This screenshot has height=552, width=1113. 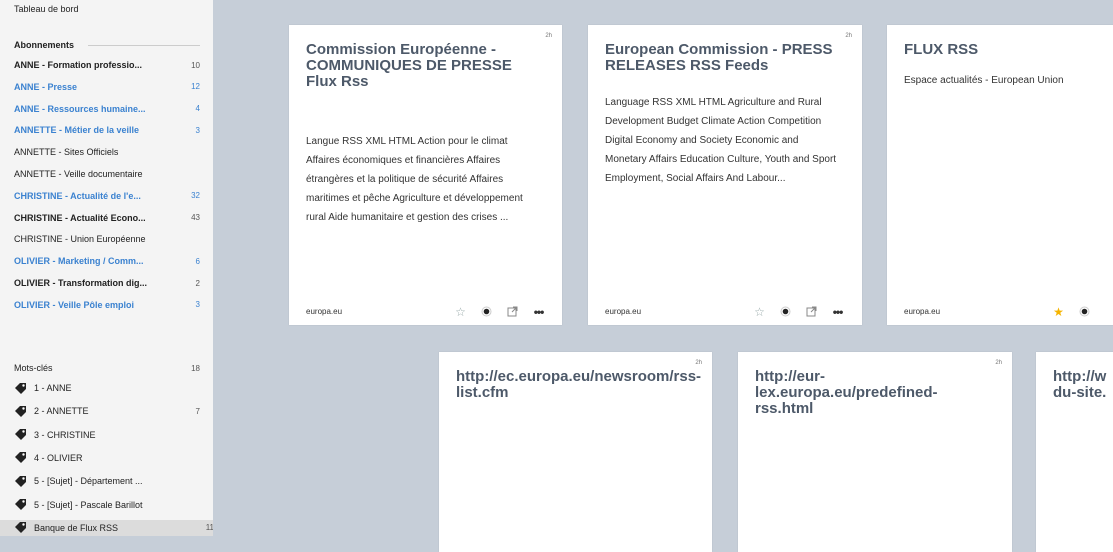 I want to click on sidebar-item-label: ANNETTE - Sites Officiels, so click(x=66, y=152).